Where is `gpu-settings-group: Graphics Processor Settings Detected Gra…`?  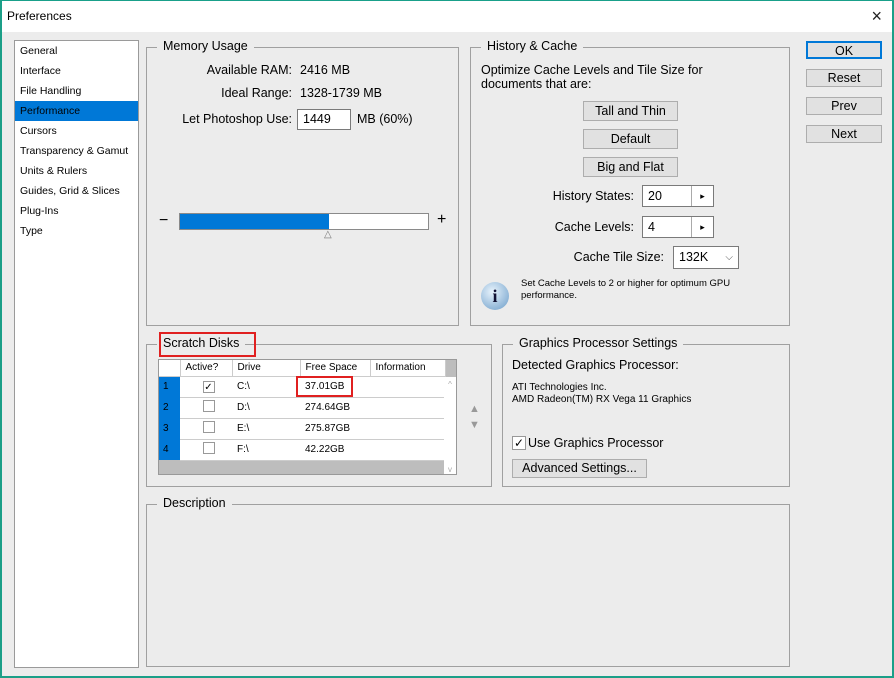
gpu-settings-group: Graphics Processor Settings Detected Gra… is located at coordinates (646, 411).